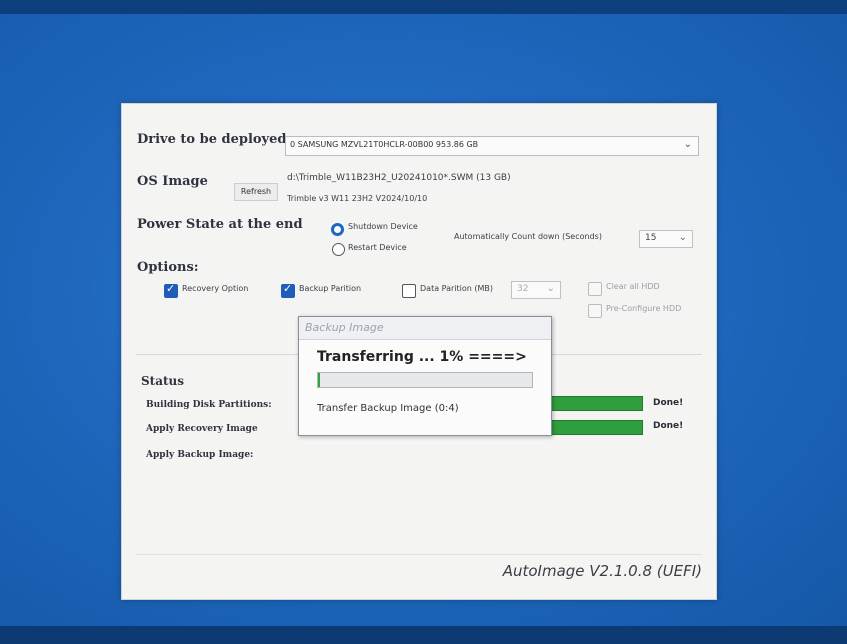  Describe the element at coordinates (528, 236) in the screenshot. I see `countdown-label: Automatically Count down (Seconds)` at that location.